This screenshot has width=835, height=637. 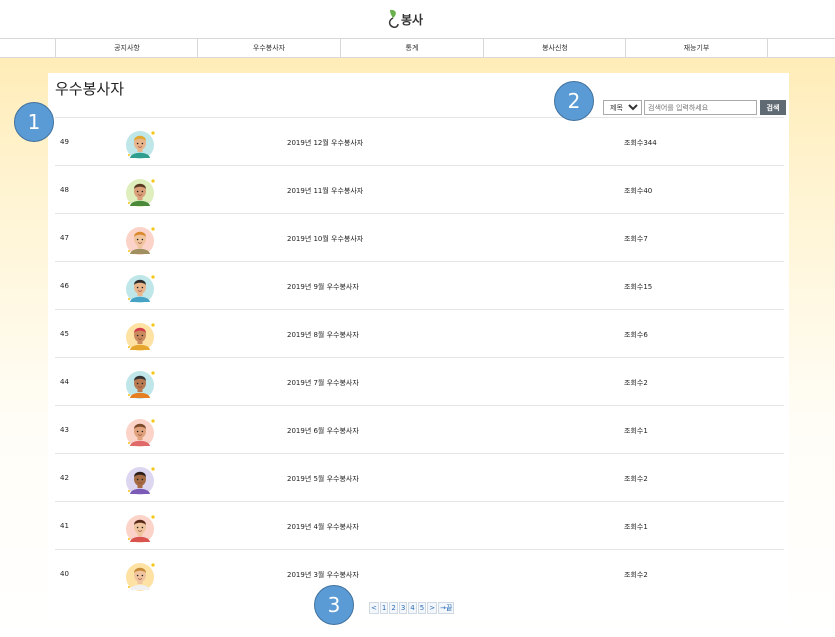 I want to click on logo-text: 봉사, so click(x=412, y=19).